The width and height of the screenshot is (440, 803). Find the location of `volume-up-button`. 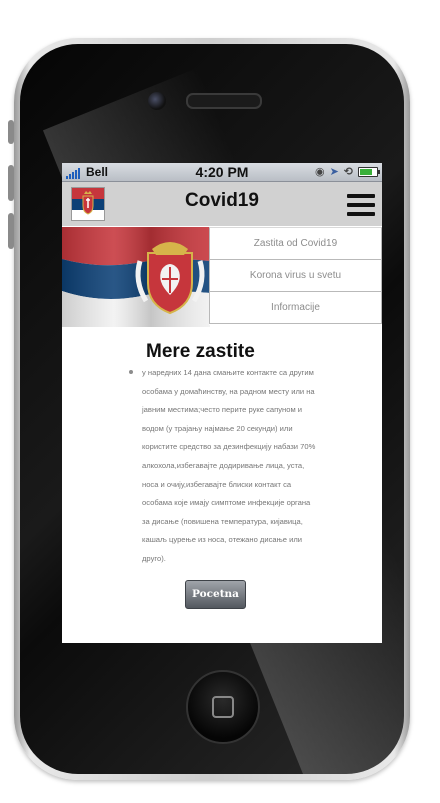

volume-up-button is located at coordinates (11, 183).